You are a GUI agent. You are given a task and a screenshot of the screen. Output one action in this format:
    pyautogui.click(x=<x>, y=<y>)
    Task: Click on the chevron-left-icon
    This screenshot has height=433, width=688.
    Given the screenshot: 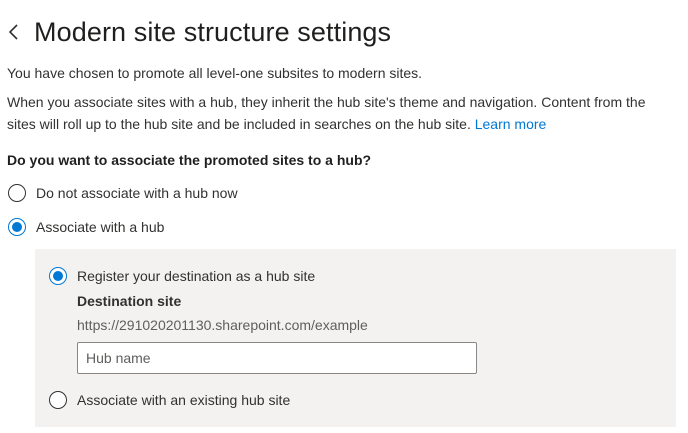 What is the action you would take?
    pyautogui.click(x=13, y=32)
    